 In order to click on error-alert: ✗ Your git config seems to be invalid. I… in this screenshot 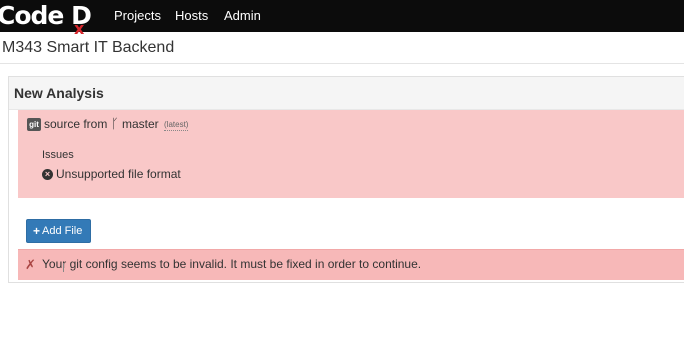, I will do `click(351, 264)`.